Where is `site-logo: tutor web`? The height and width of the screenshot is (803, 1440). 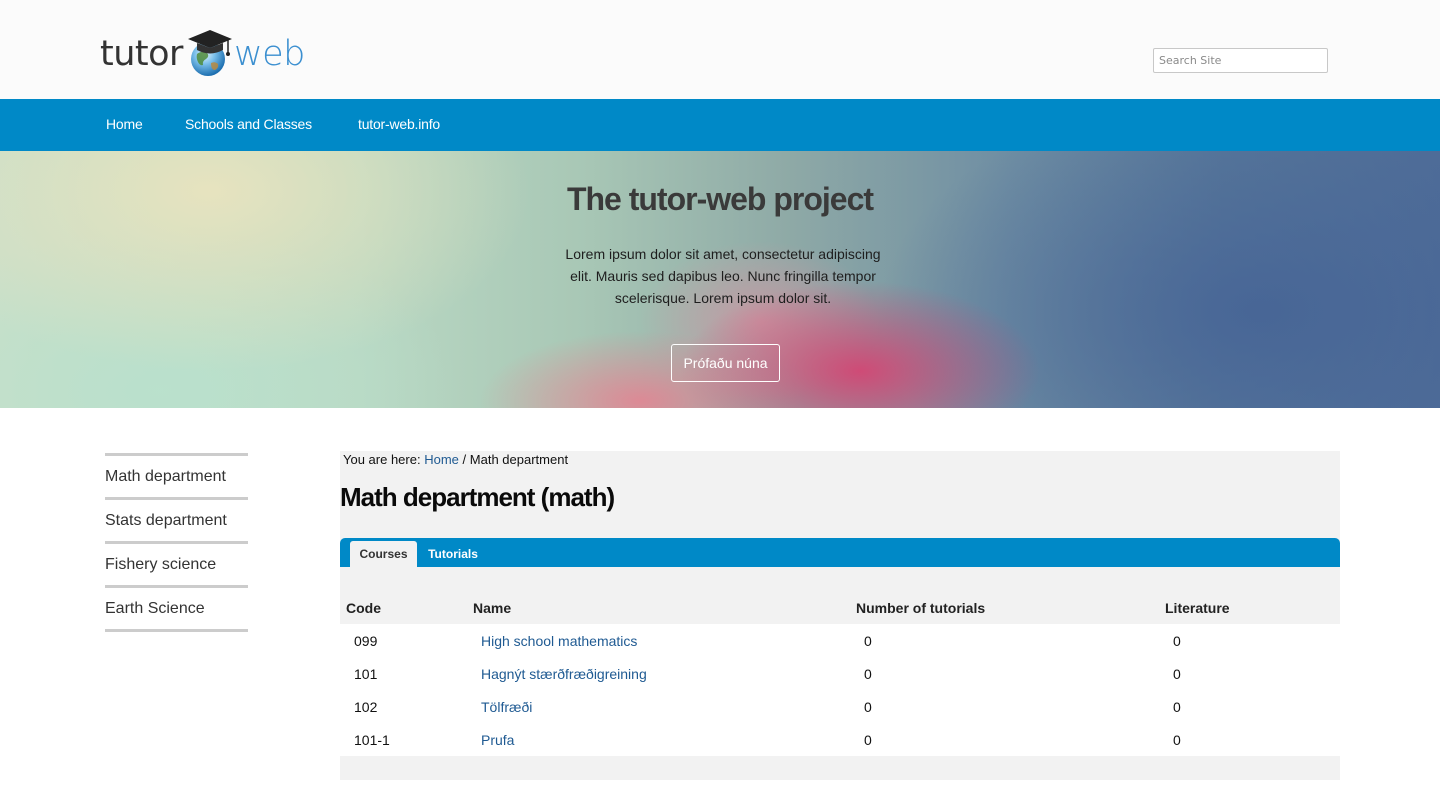
site-logo: tutor web is located at coordinates (202, 54).